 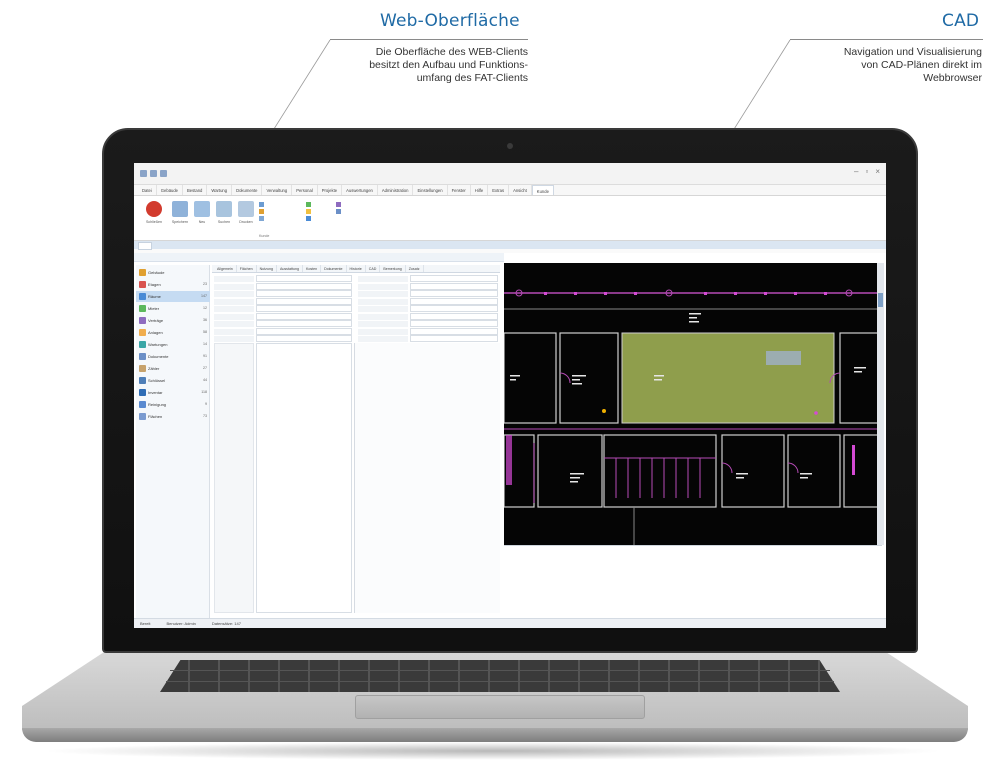 I want to click on quick-access-toolbar, so click(x=153, y=173).